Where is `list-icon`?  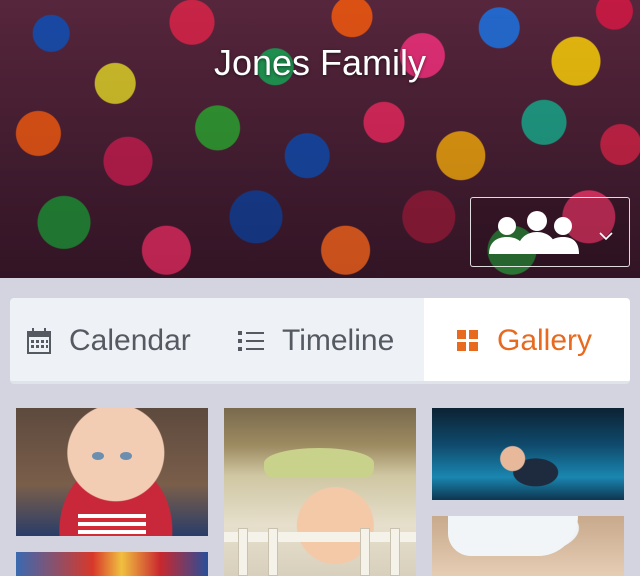 list-icon is located at coordinates (251, 341).